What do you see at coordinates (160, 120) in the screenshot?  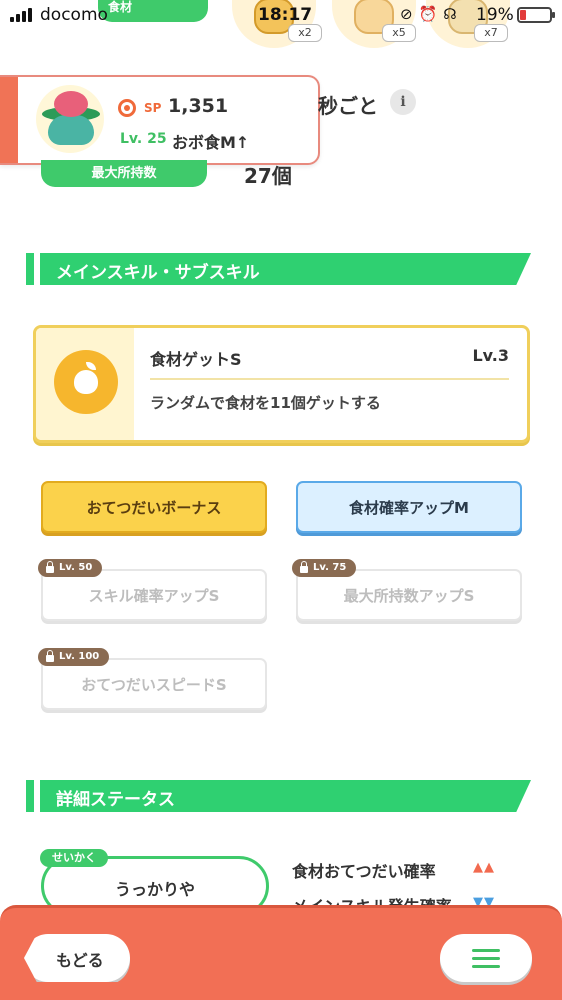 I see `pokemon-summary-card: SP 1,351 Lv. 25 おボ食M↑` at bounding box center [160, 120].